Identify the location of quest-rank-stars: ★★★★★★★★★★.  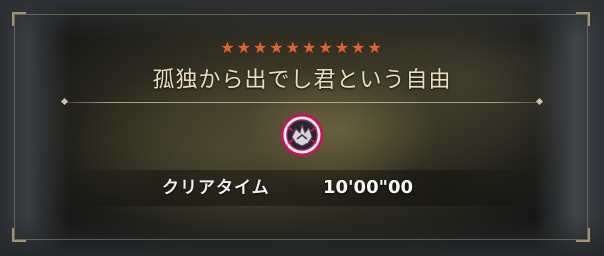
(302, 47).